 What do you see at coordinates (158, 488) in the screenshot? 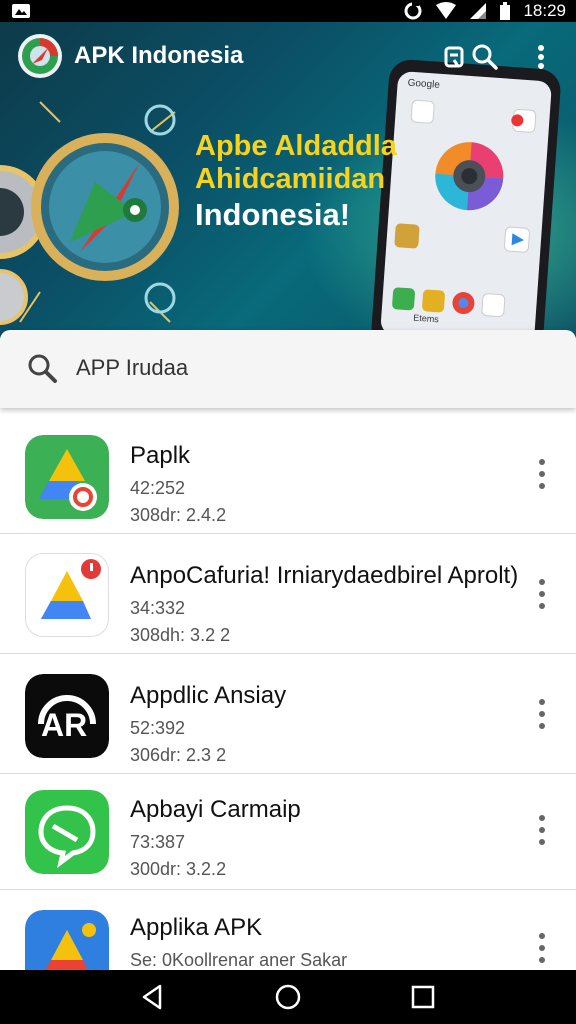
I see `app-size: 42:252` at bounding box center [158, 488].